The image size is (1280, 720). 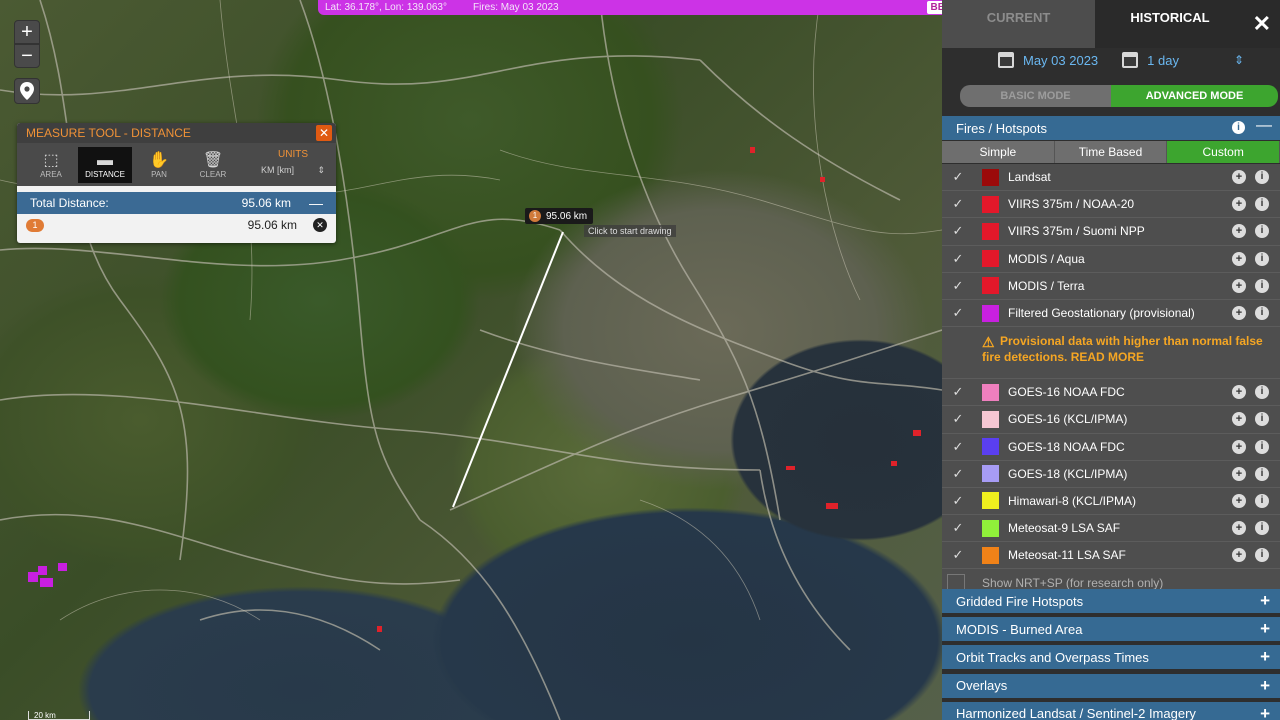 I want to click on section-header: Overlays +, so click(x=1111, y=685).